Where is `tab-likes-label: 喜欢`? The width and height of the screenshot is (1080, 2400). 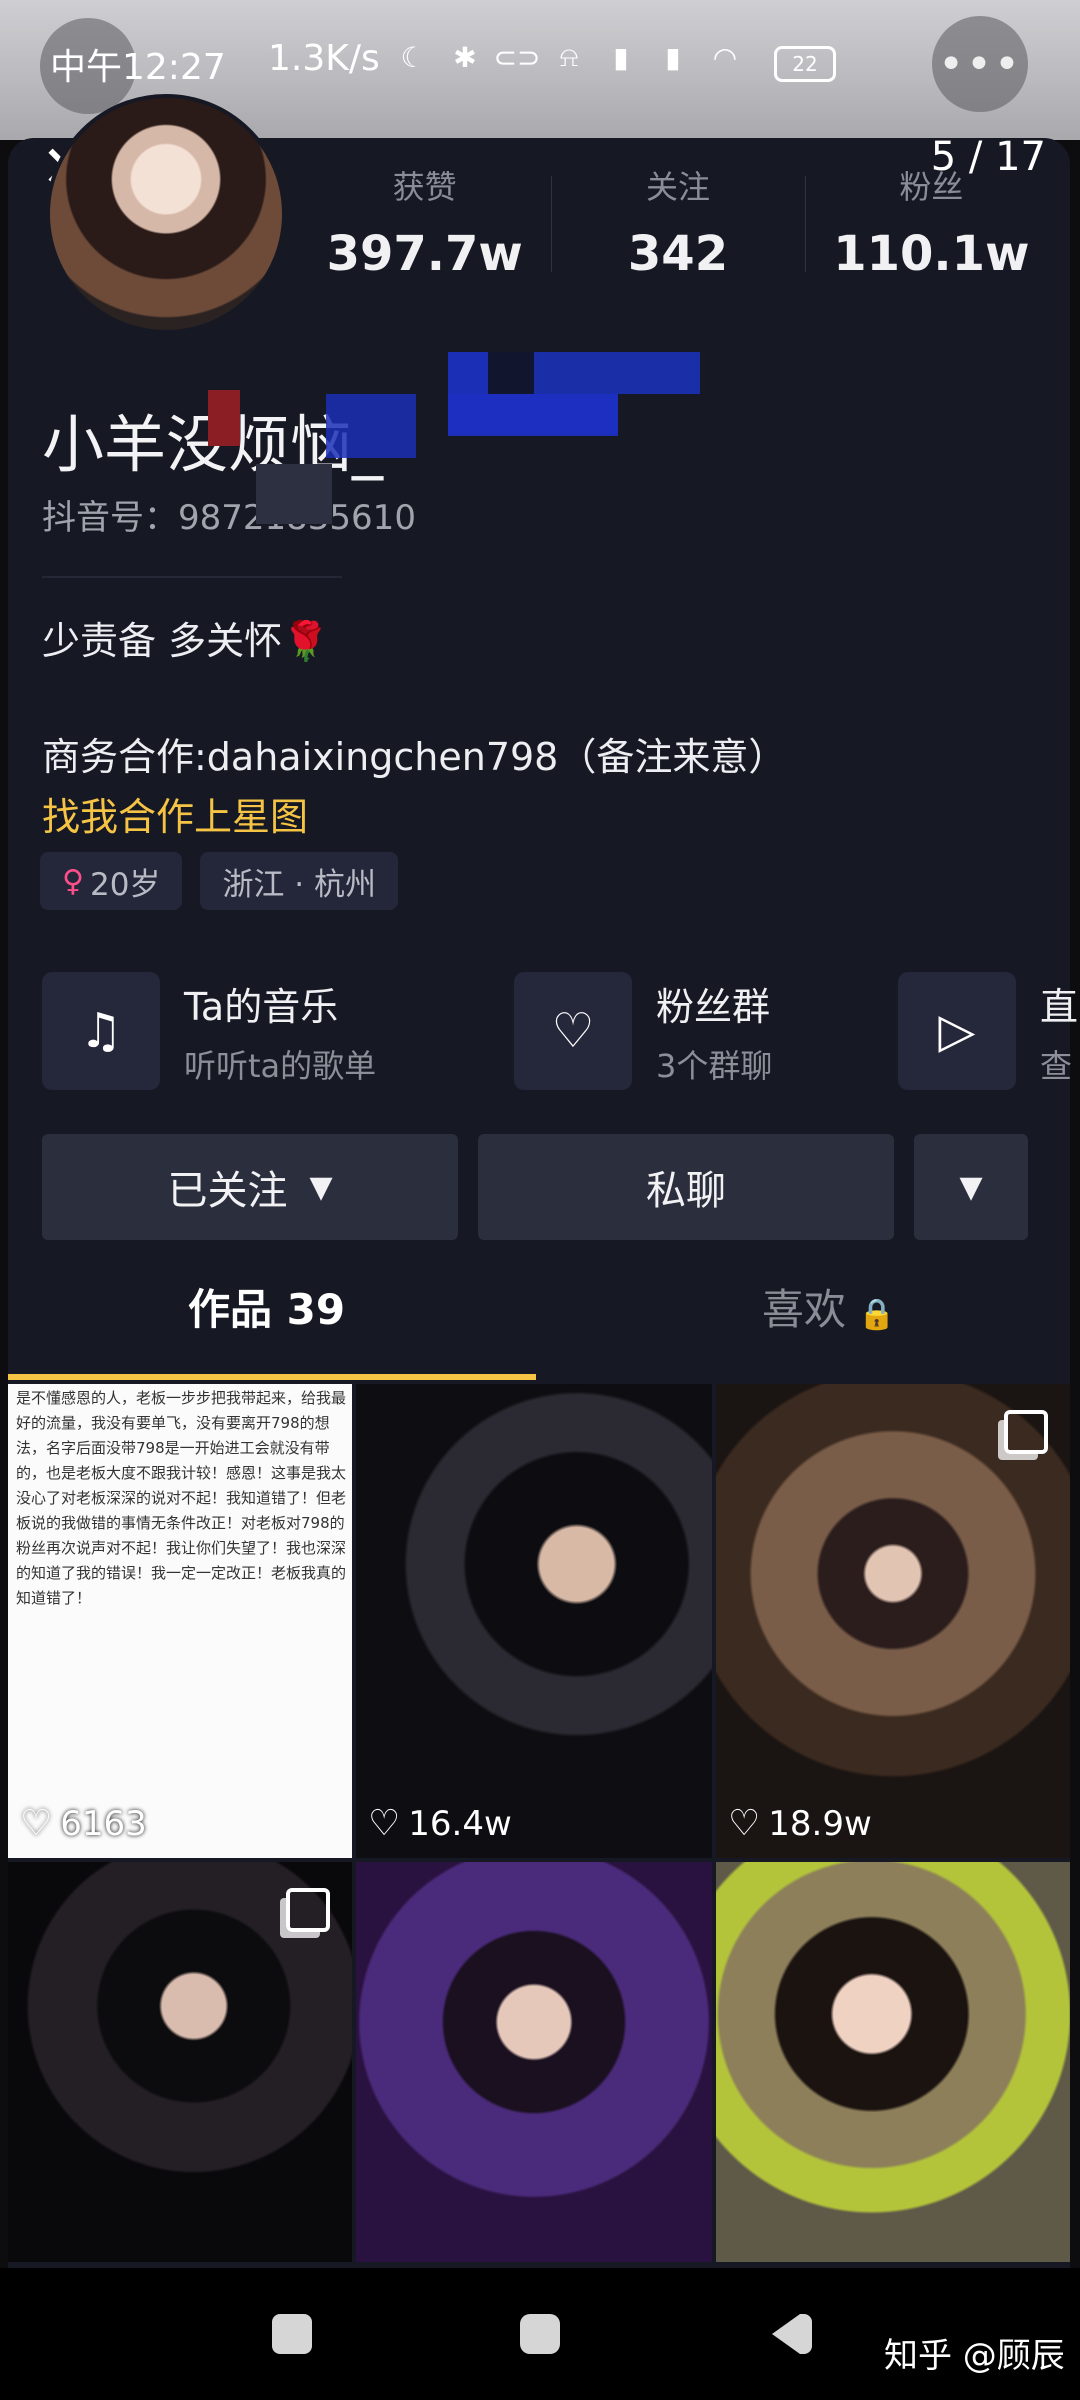 tab-likes-label: 喜欢 is located at coordinates (804, 1309).